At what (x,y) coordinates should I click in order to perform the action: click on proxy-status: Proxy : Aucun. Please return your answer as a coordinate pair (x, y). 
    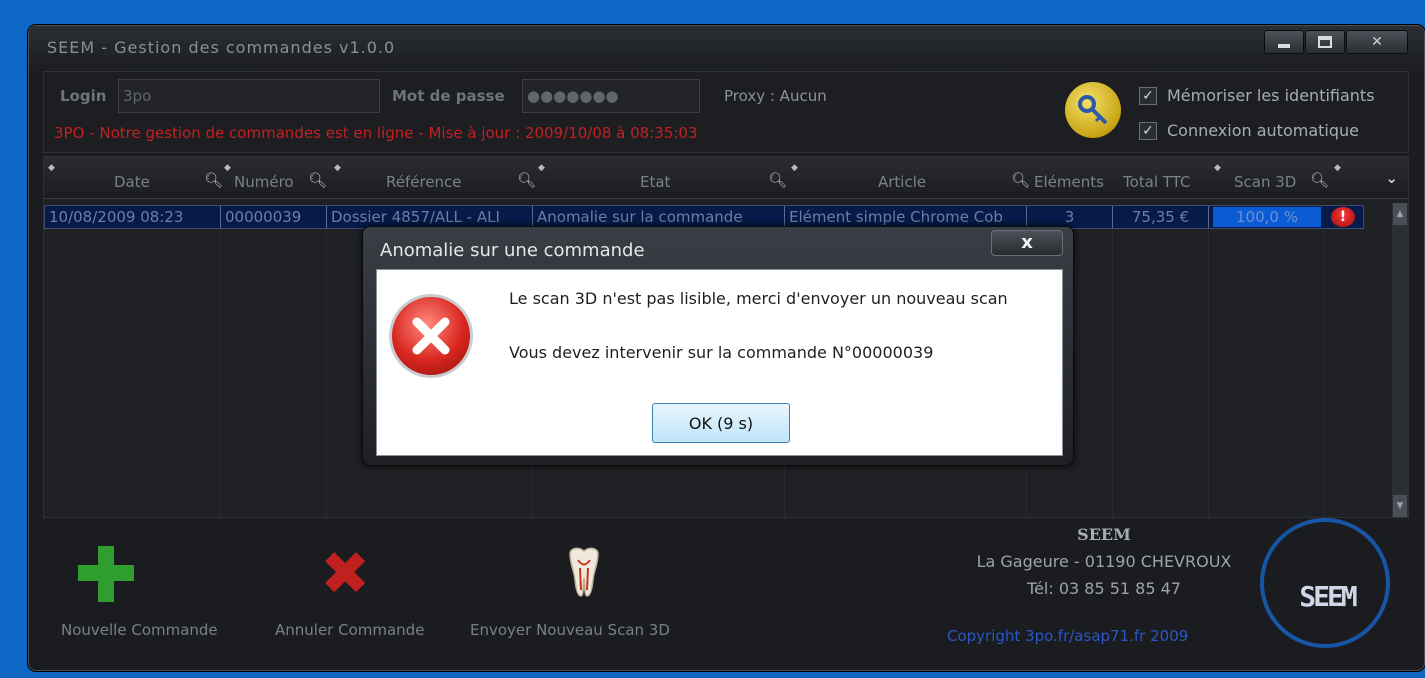
    Looking at the image, I should click on (775, 96).